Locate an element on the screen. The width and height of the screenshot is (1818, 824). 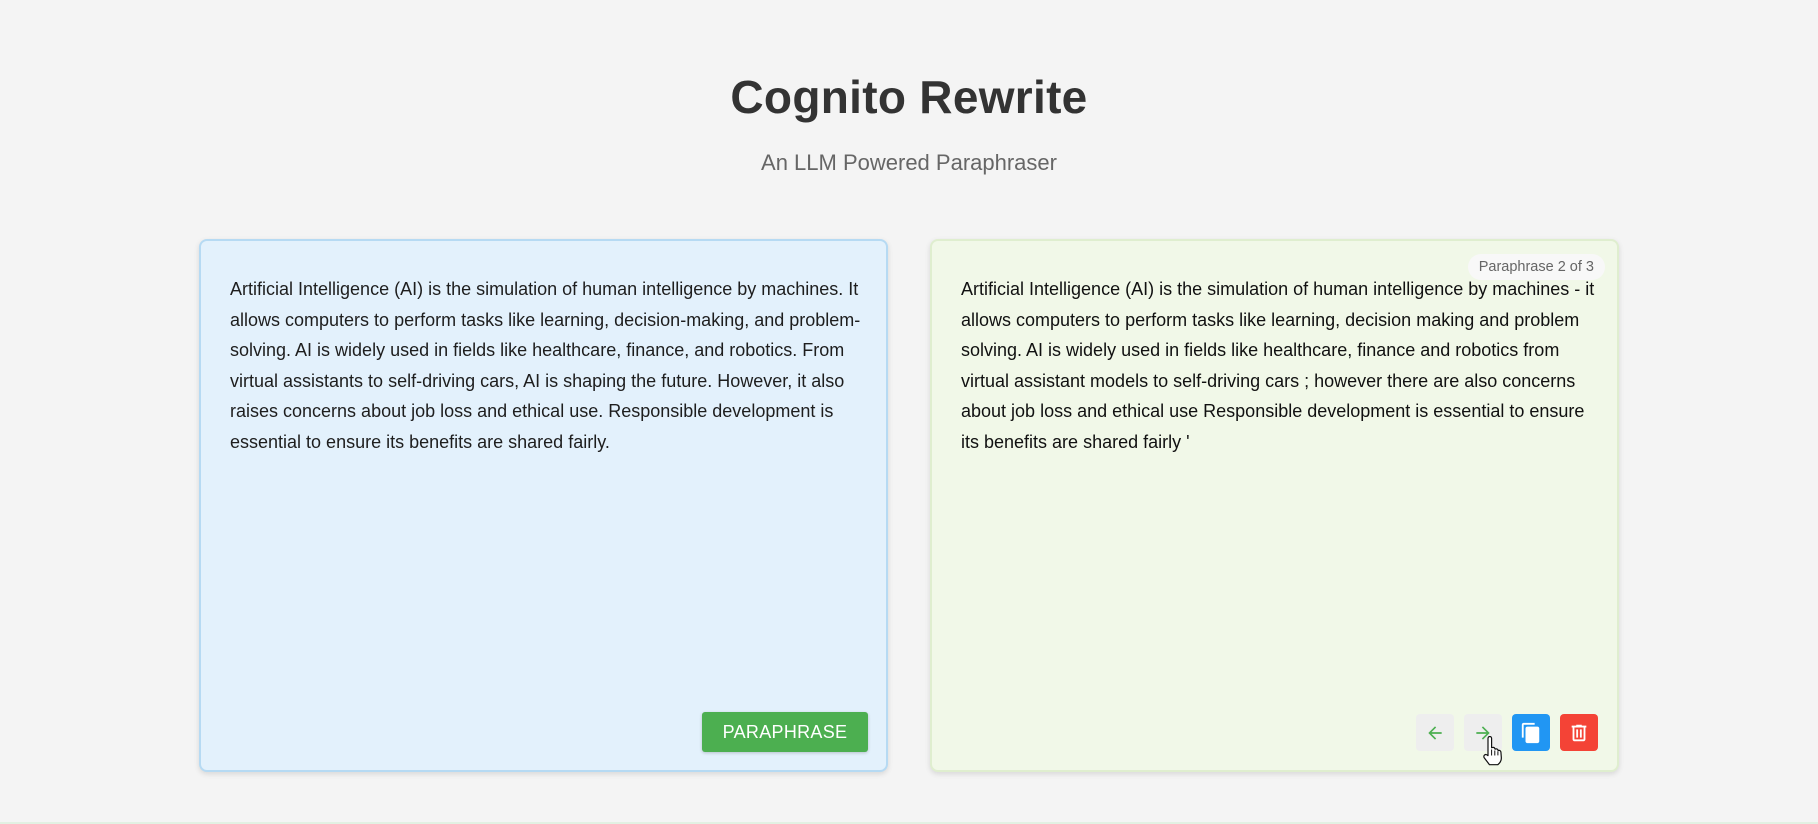
arrow-left-icon is located at coordinates (1435, 732).